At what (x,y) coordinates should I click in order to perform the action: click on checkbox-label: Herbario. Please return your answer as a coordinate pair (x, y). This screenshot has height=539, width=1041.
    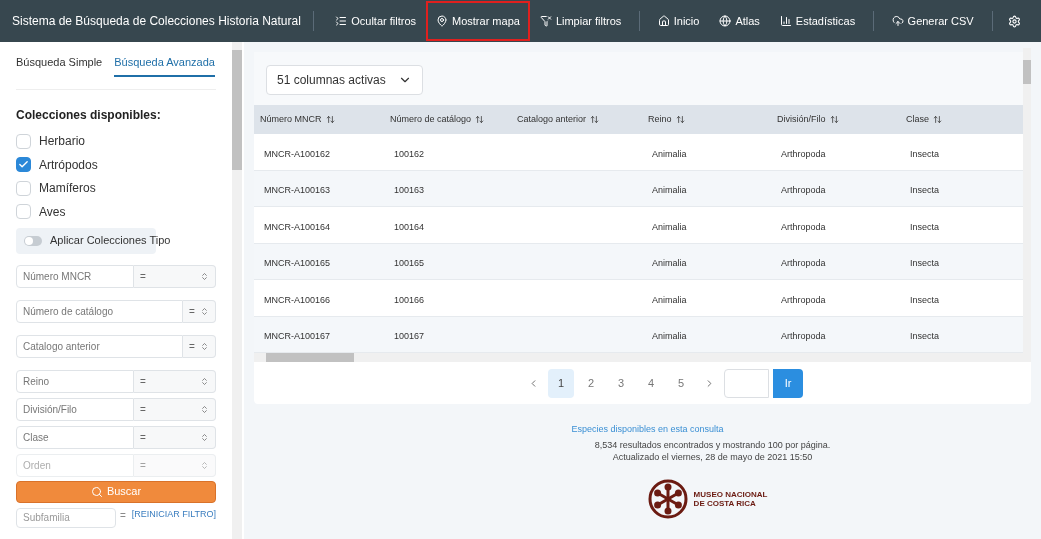
    Looking at the image, I should click on (62, 142).